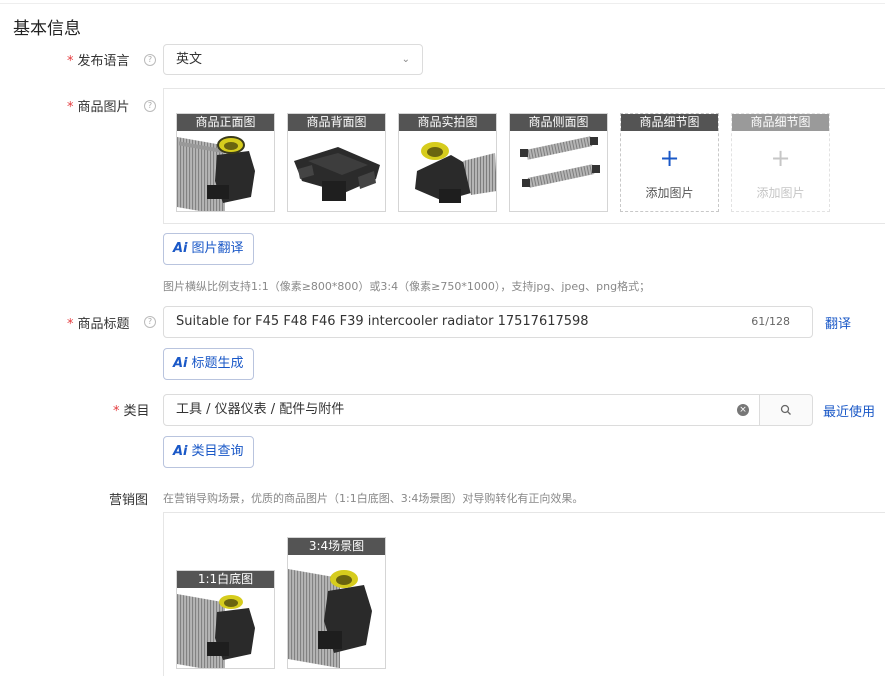 The width and height of the screenshot is (885, 676). I want to click on image-translate-button: Ai 图片翻译, so click(208, 249).